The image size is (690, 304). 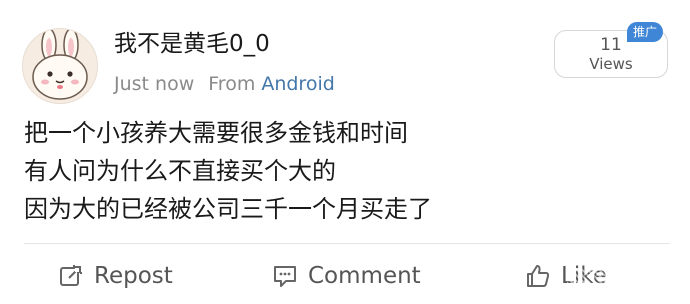 I want to click on like-button: Like, so click(x=600, y=276).